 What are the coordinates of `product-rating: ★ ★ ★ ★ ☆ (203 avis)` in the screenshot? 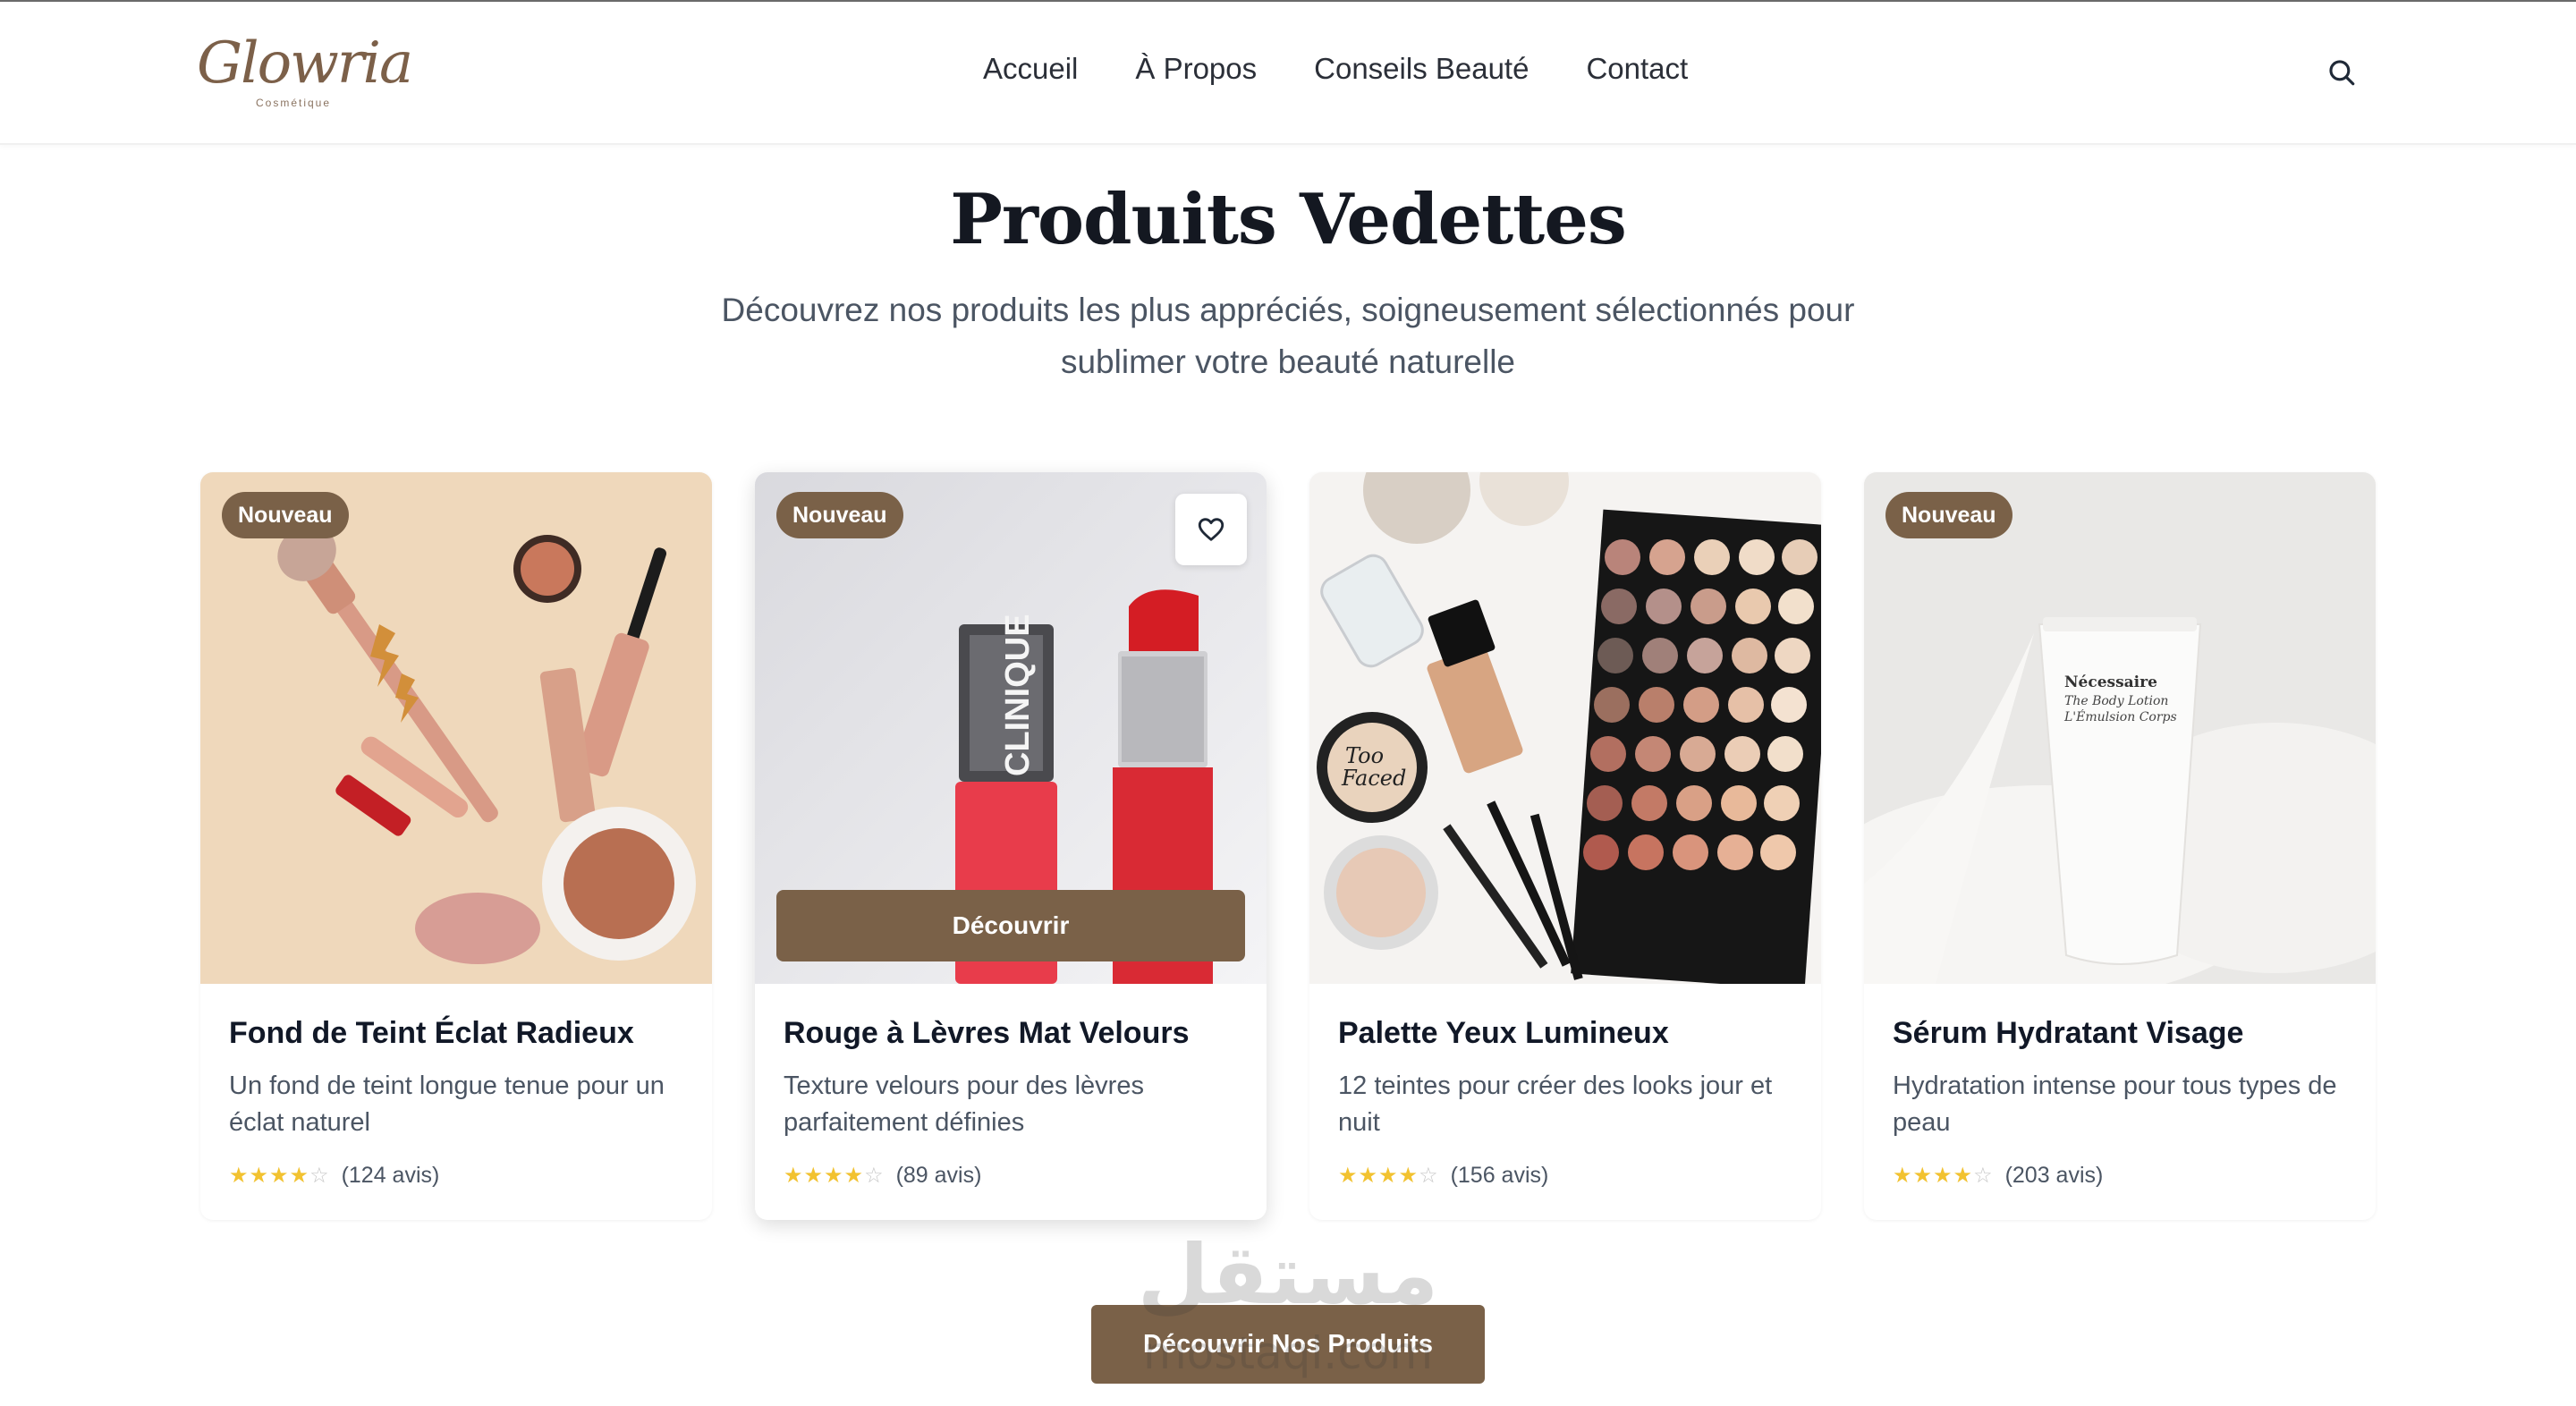 It's located at (1998, 1176).